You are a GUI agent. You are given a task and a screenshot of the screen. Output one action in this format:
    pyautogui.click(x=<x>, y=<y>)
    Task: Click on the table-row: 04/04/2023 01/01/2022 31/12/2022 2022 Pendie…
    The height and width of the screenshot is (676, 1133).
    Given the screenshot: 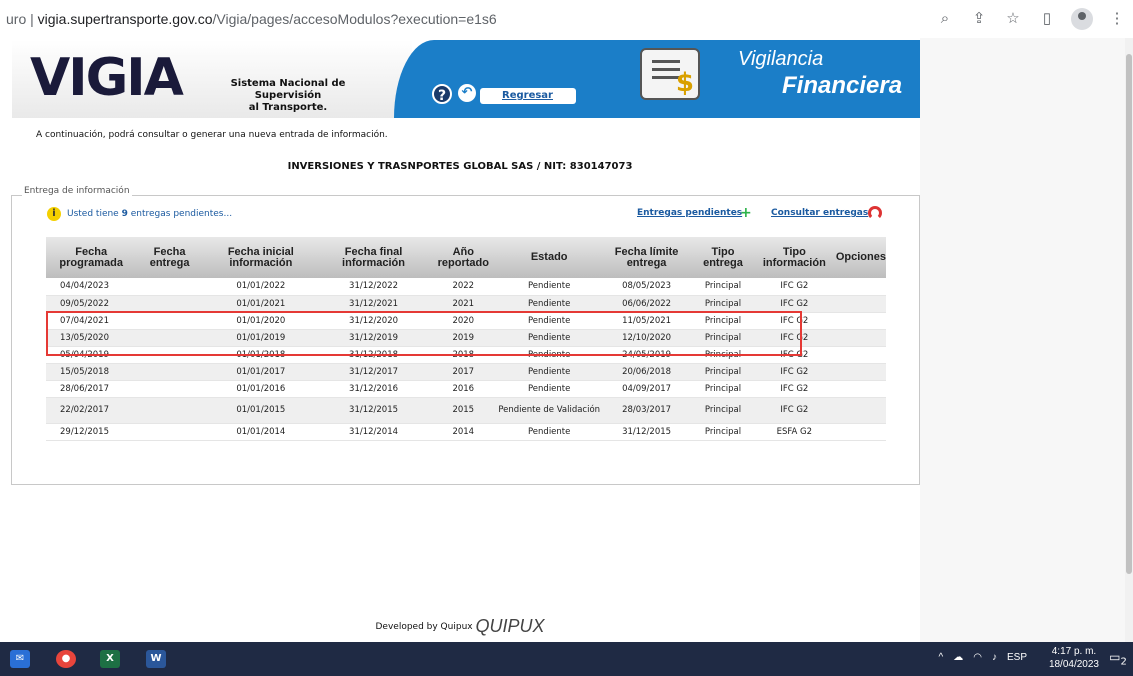 What is the action you would take?
    pyautogui.click(x=466, y=287)
    